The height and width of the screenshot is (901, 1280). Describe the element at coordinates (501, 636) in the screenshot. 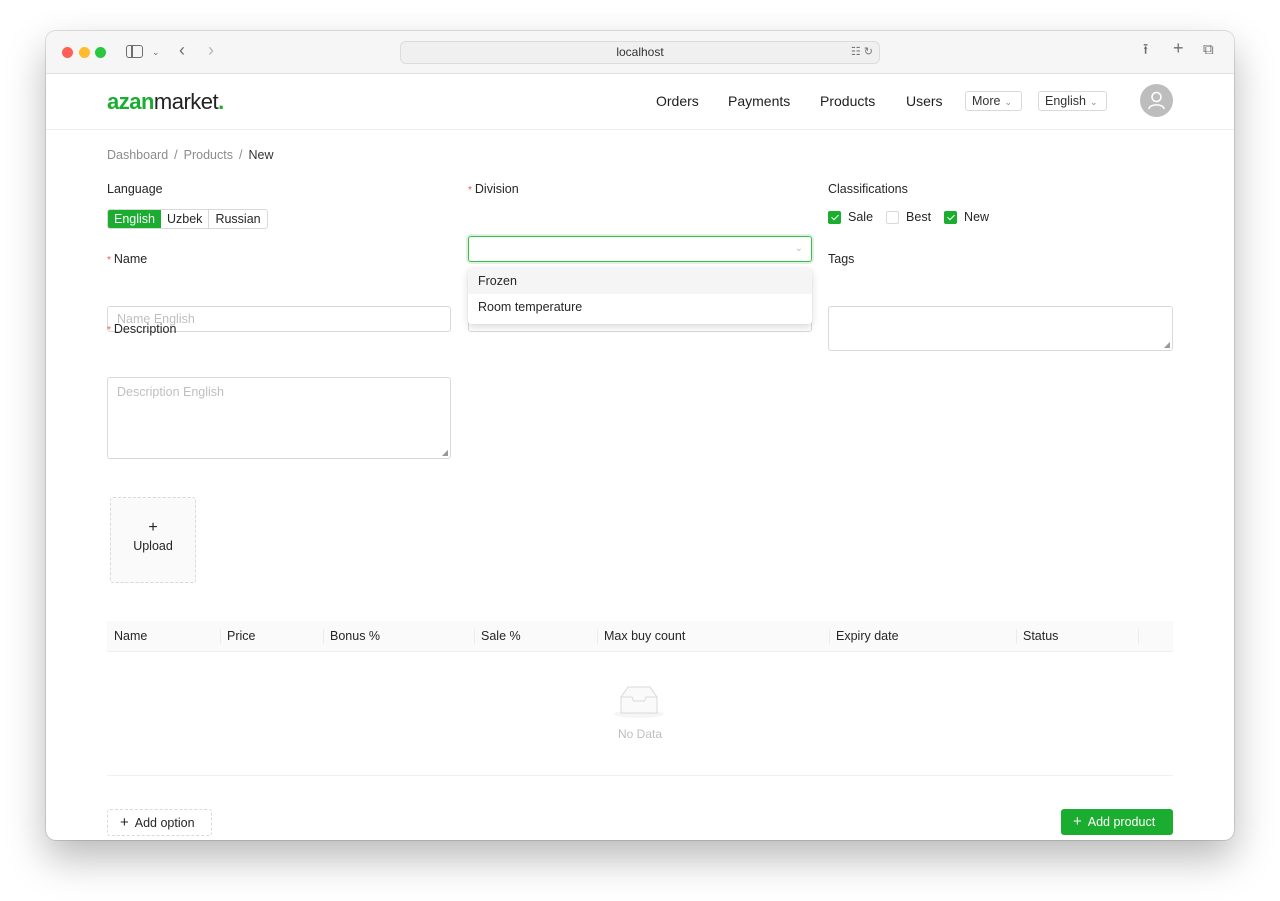

I see `column-header-sale: Sale %` at that location.